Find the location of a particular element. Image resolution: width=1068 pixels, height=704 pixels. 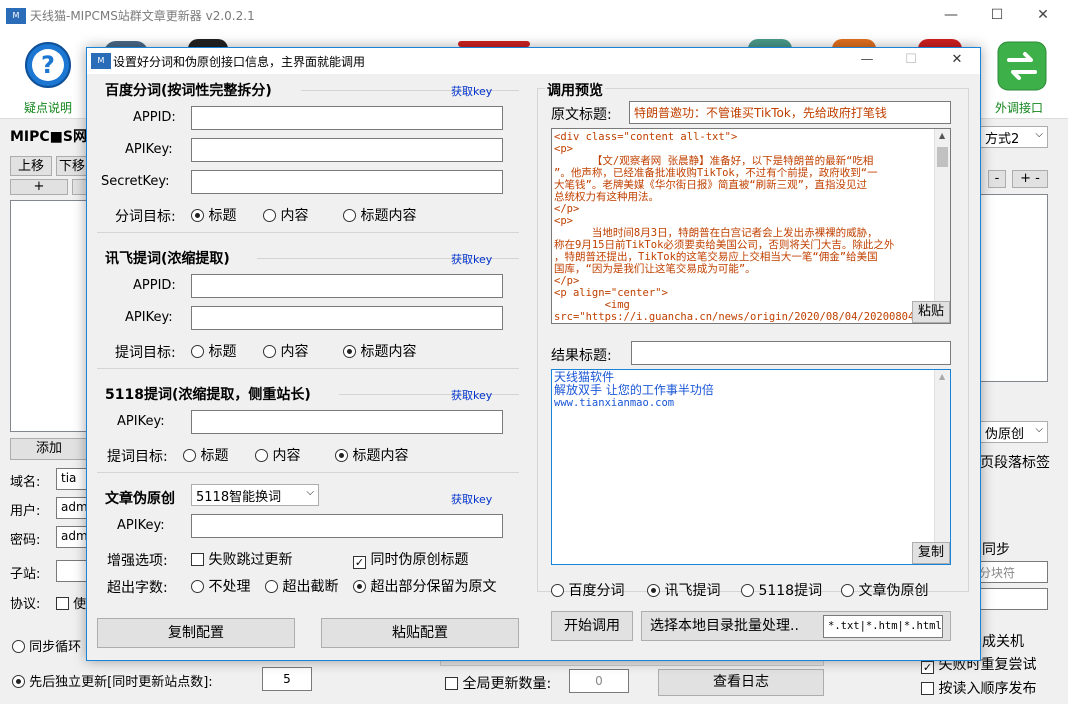

call-rewrite-option: 文章伪原创 is located at coordinates (884, 590).